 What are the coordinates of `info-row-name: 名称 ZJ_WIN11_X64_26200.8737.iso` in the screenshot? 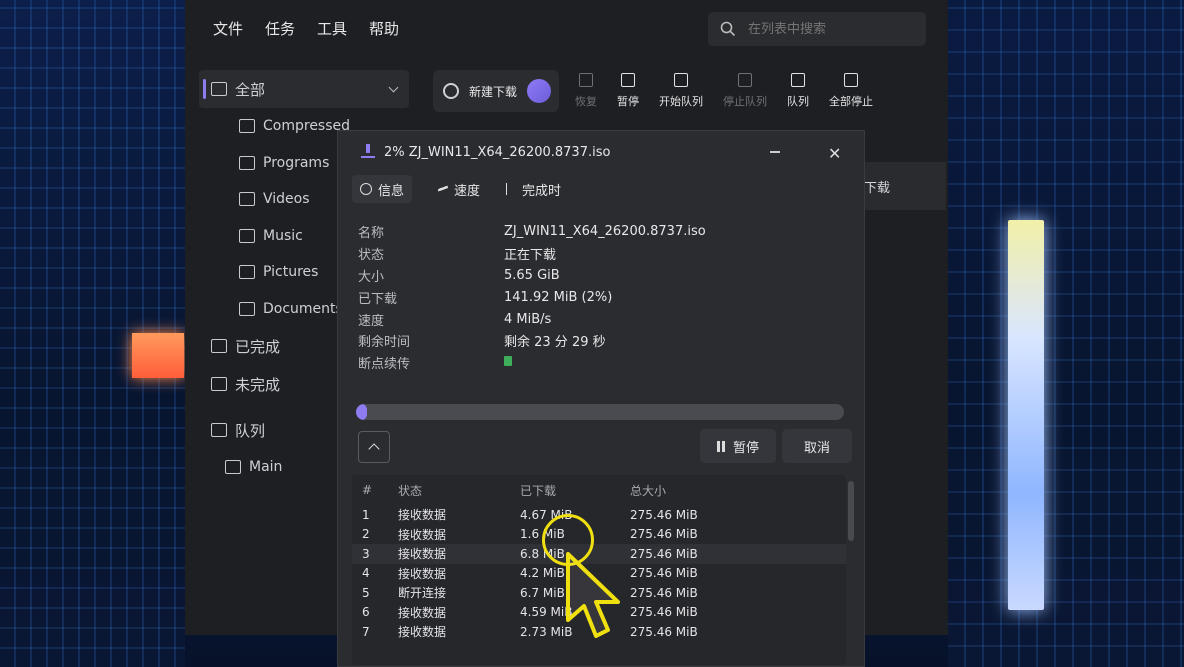 It's located at (532, 232).